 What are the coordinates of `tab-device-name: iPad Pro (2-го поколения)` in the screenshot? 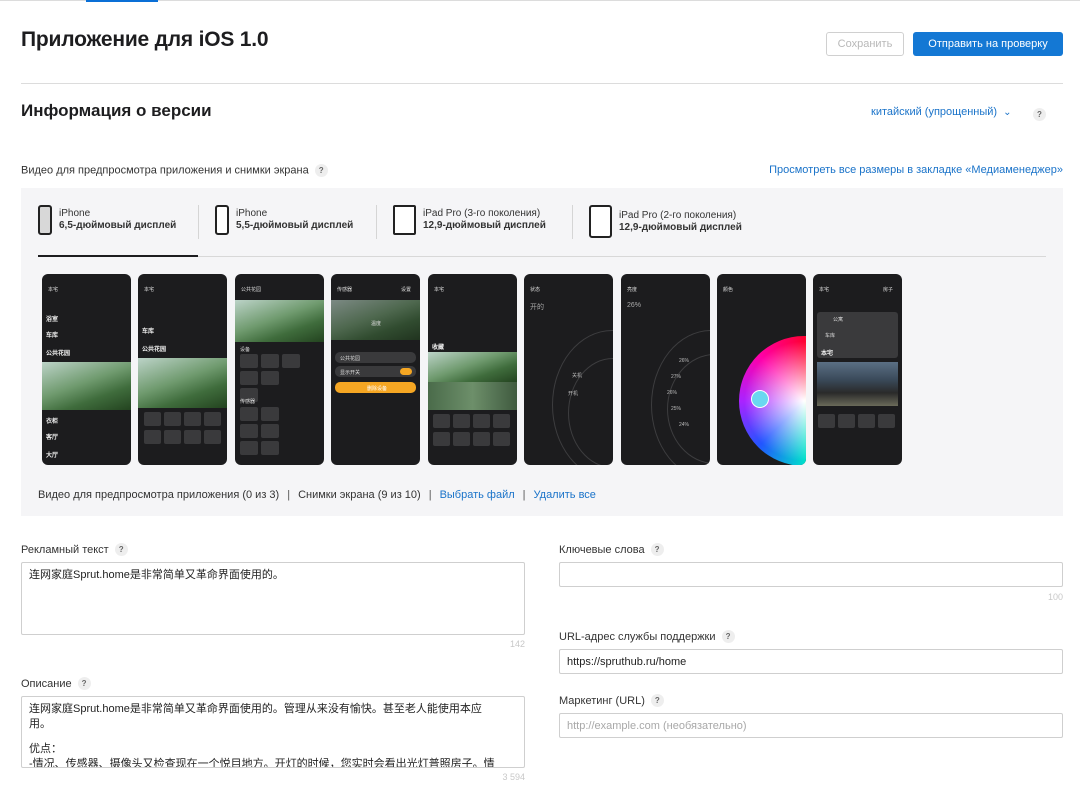 It's located at (678, 215).